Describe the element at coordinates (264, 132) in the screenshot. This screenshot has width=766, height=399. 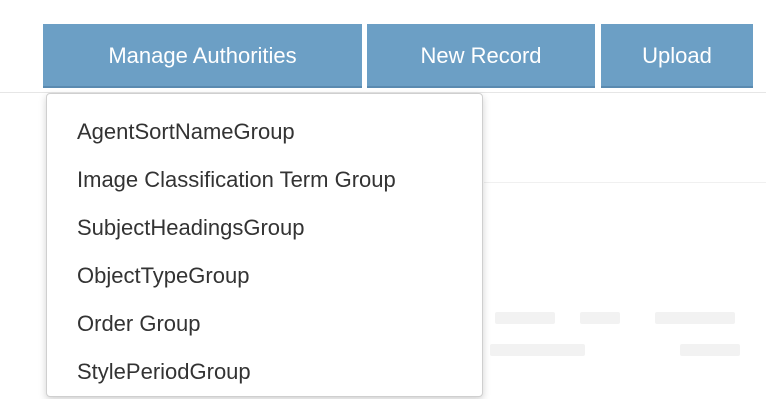
I see `menu-item-agent-sort-name-group: AgentSortNameGroup` at that location.